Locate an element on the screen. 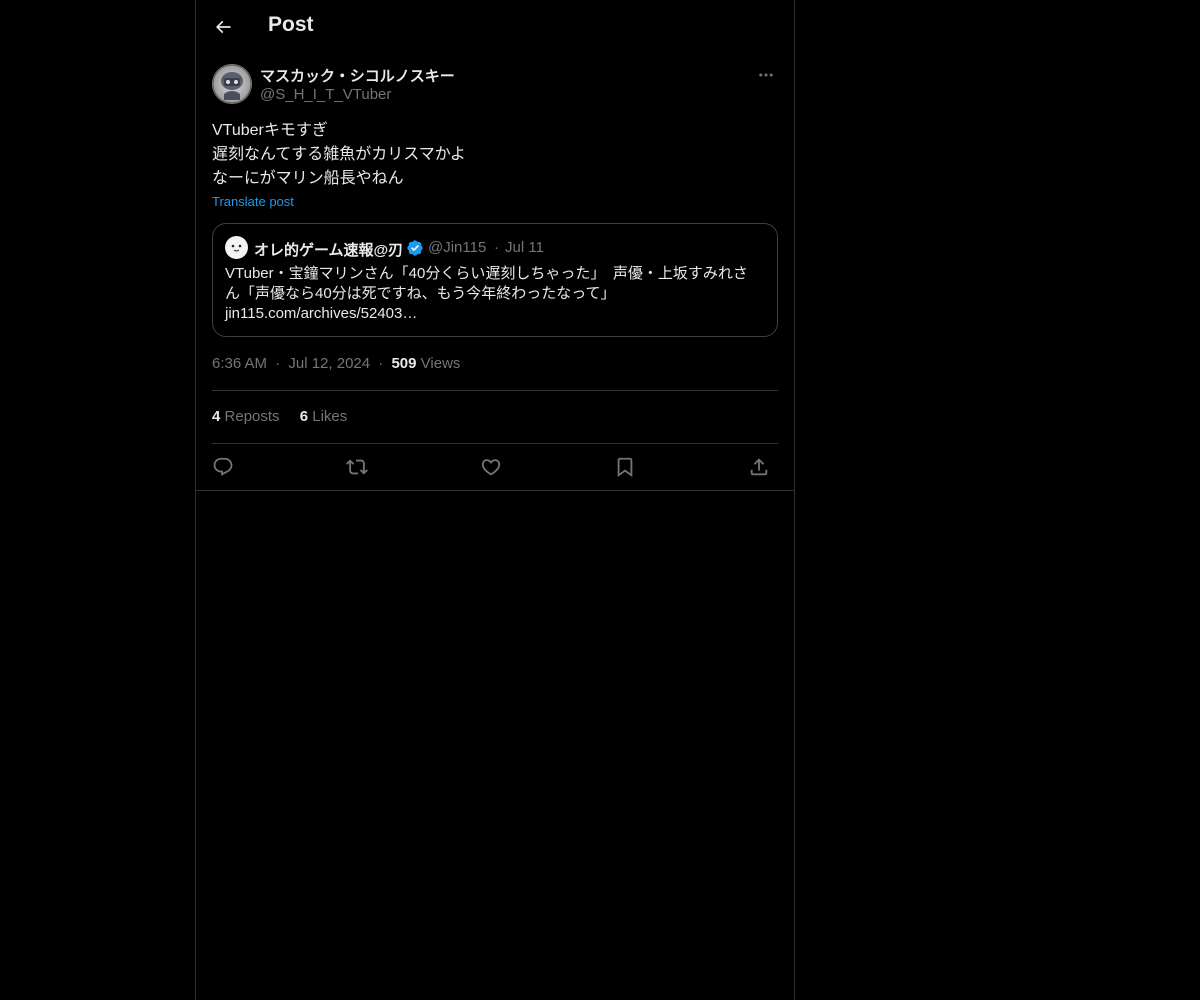 This screenshot has height=1000, width=1200. likes-stat: 6 Likes is located at coordinates (324, 416).